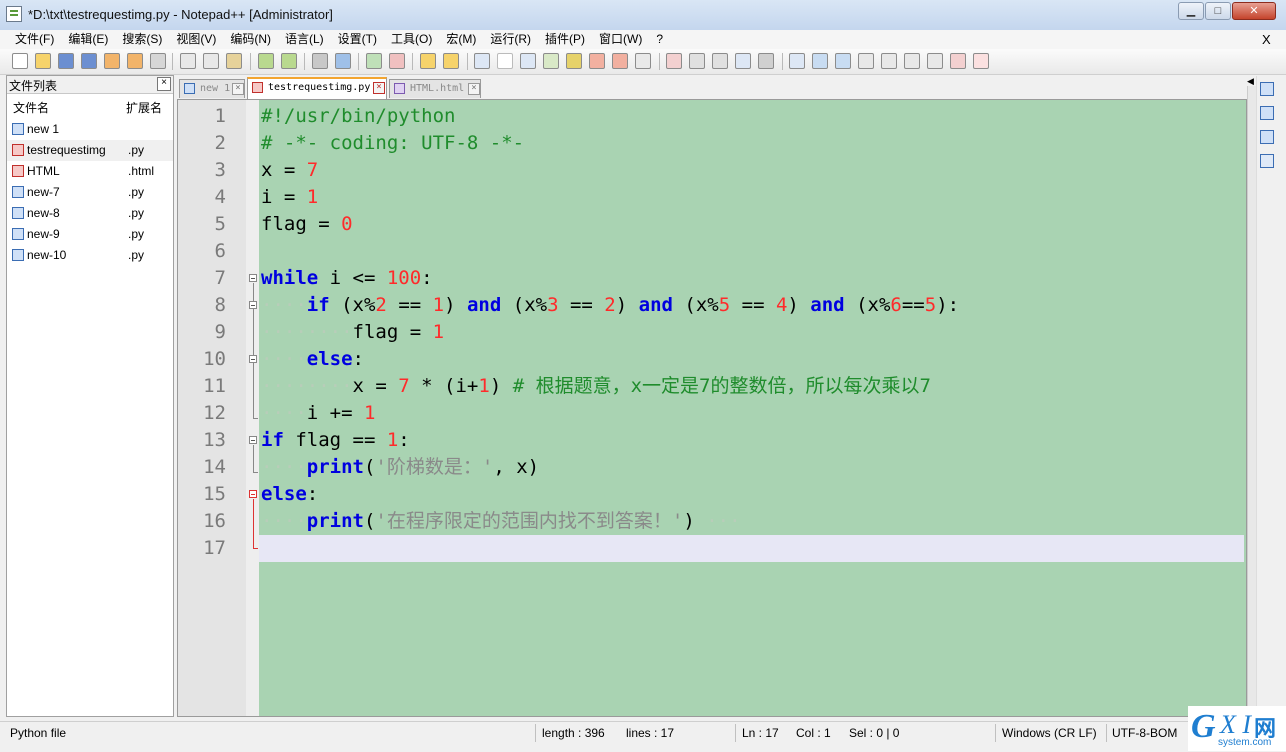  Describe the element at coordinates (142, 39) in the screenshot. I see `menu-search: 搜索(S)` at that location.